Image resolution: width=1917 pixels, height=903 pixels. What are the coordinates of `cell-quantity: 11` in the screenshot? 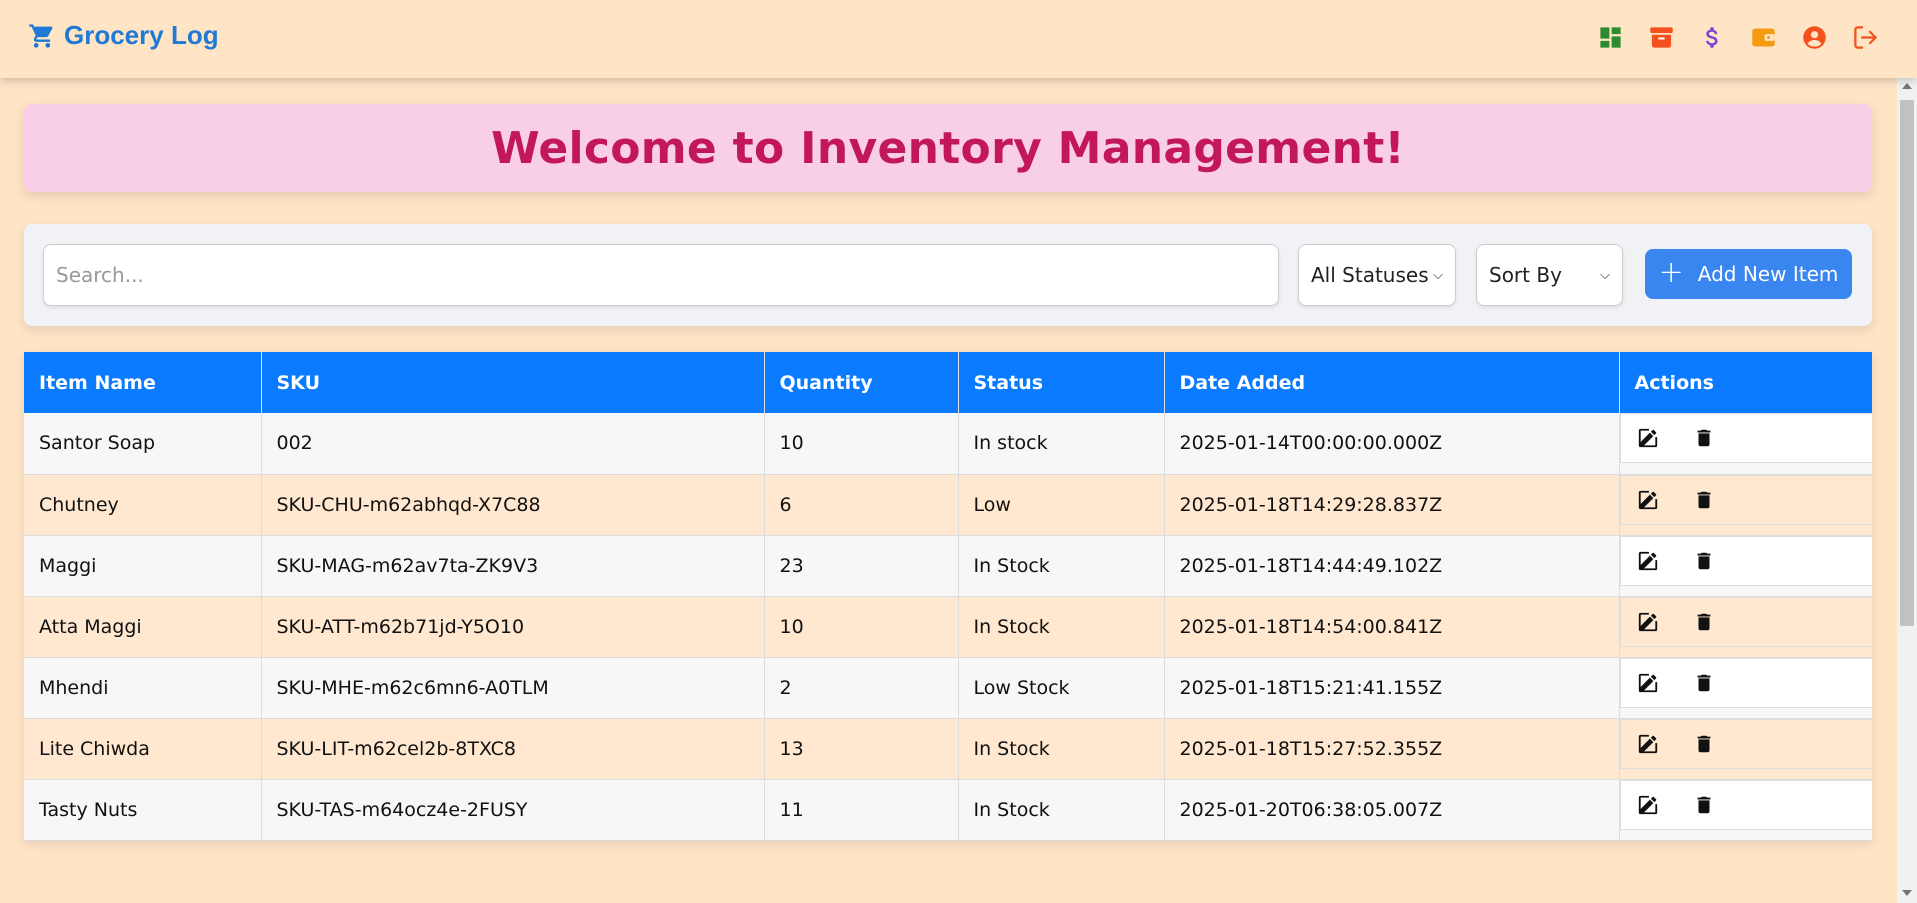 It's located at (861, 810).